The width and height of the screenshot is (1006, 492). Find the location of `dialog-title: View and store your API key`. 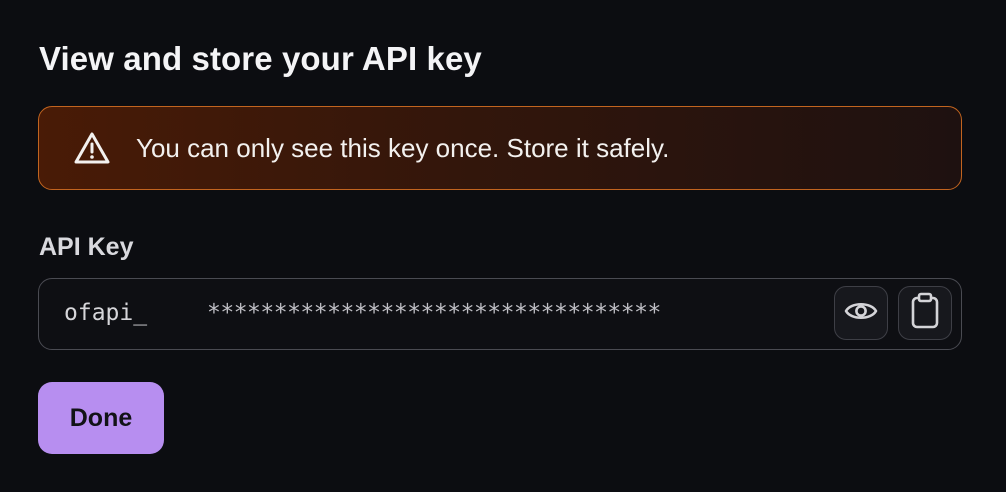

dialog-title: View and store your API key is located at coordinates (260, 58).